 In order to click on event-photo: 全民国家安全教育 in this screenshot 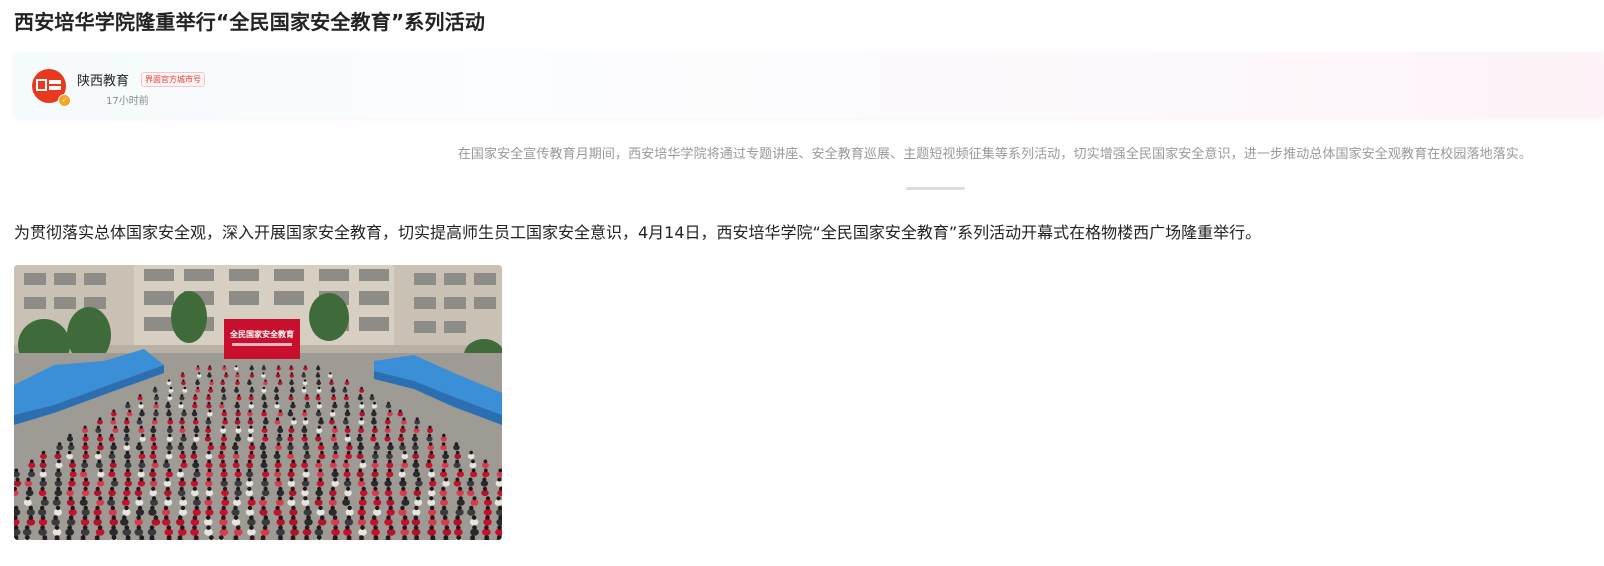, I will do `click(258, 402)`.